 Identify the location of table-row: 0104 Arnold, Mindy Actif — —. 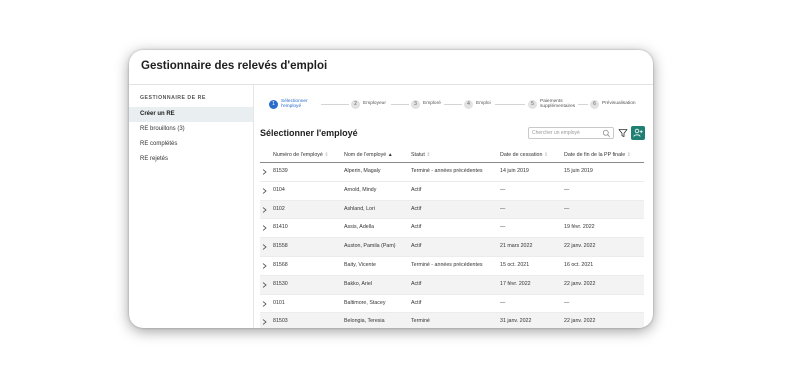
(452, 191).